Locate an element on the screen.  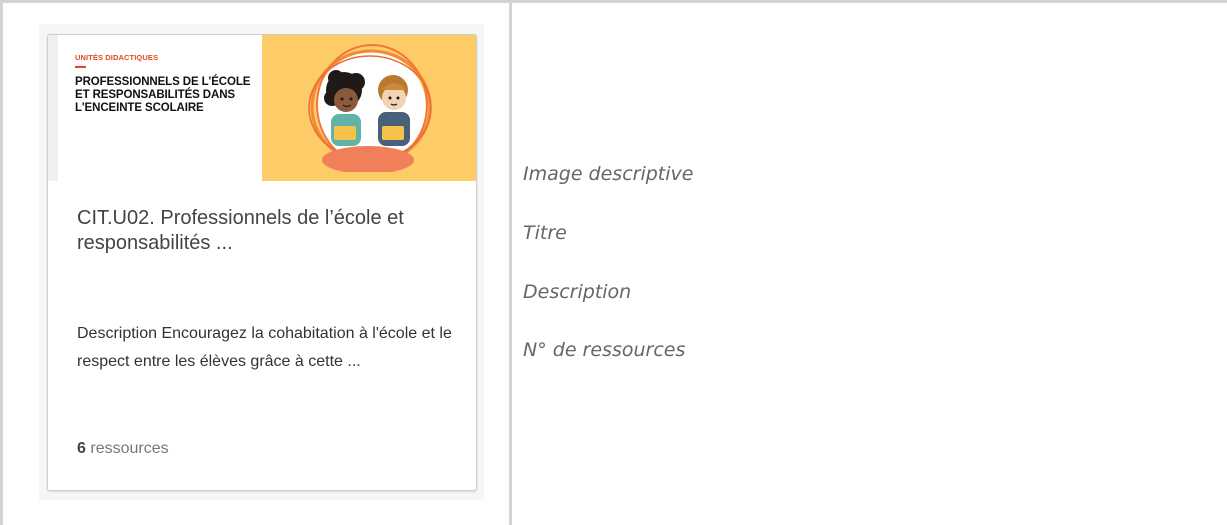
legend-item-title: Titre is located at coordinates (545, 233).